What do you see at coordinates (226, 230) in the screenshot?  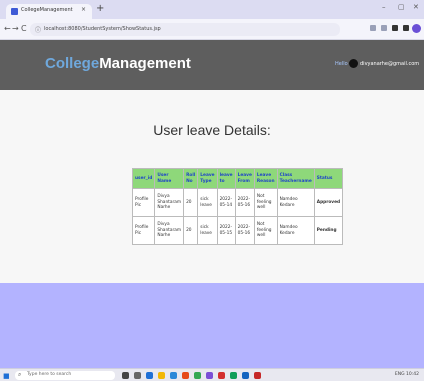 I see `leave-to-cell: 2022-05-15` at bounding box center [226, 230].